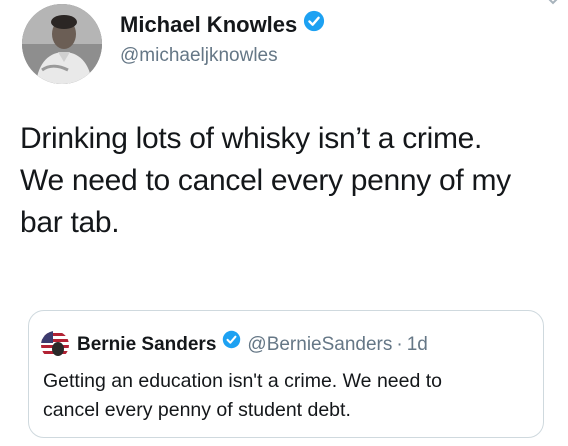 The width and height of the screenshot is (568, 446). I want to click on tweet-text-line: Drinking lots of whisky isn’t a crime., so click(251, 138).